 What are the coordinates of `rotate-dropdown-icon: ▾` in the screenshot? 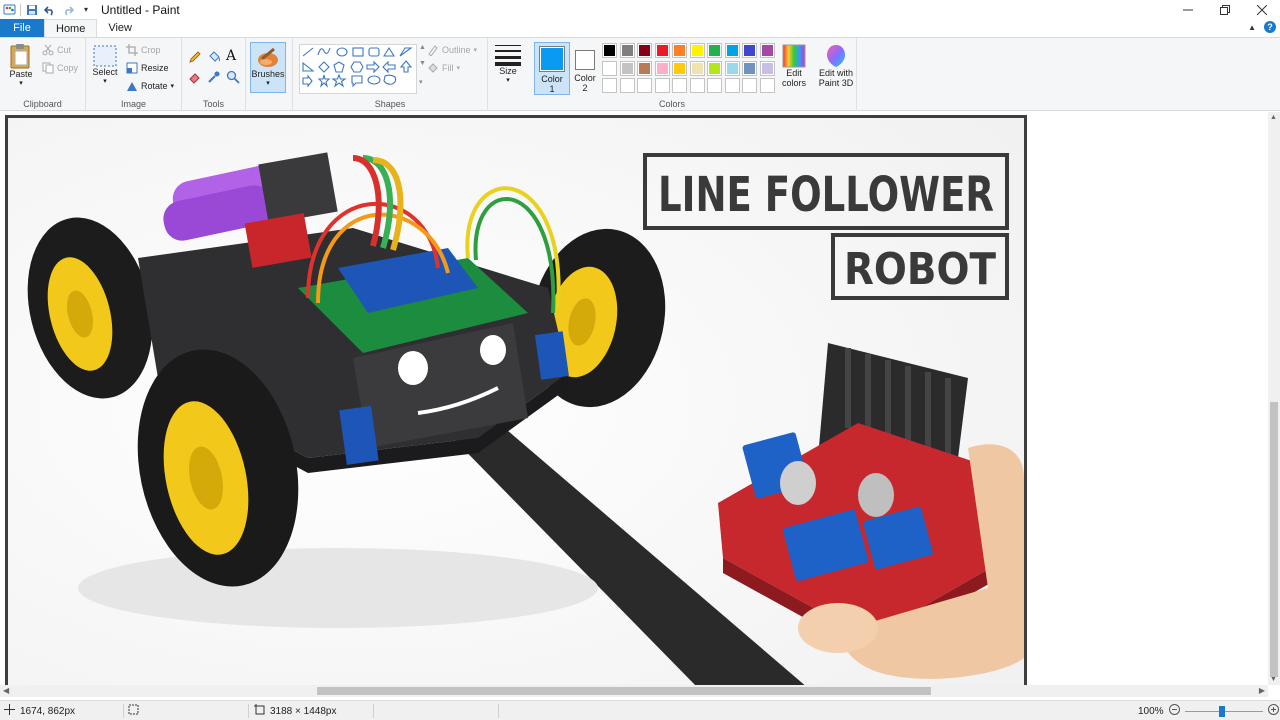 It's located at (173, 86).